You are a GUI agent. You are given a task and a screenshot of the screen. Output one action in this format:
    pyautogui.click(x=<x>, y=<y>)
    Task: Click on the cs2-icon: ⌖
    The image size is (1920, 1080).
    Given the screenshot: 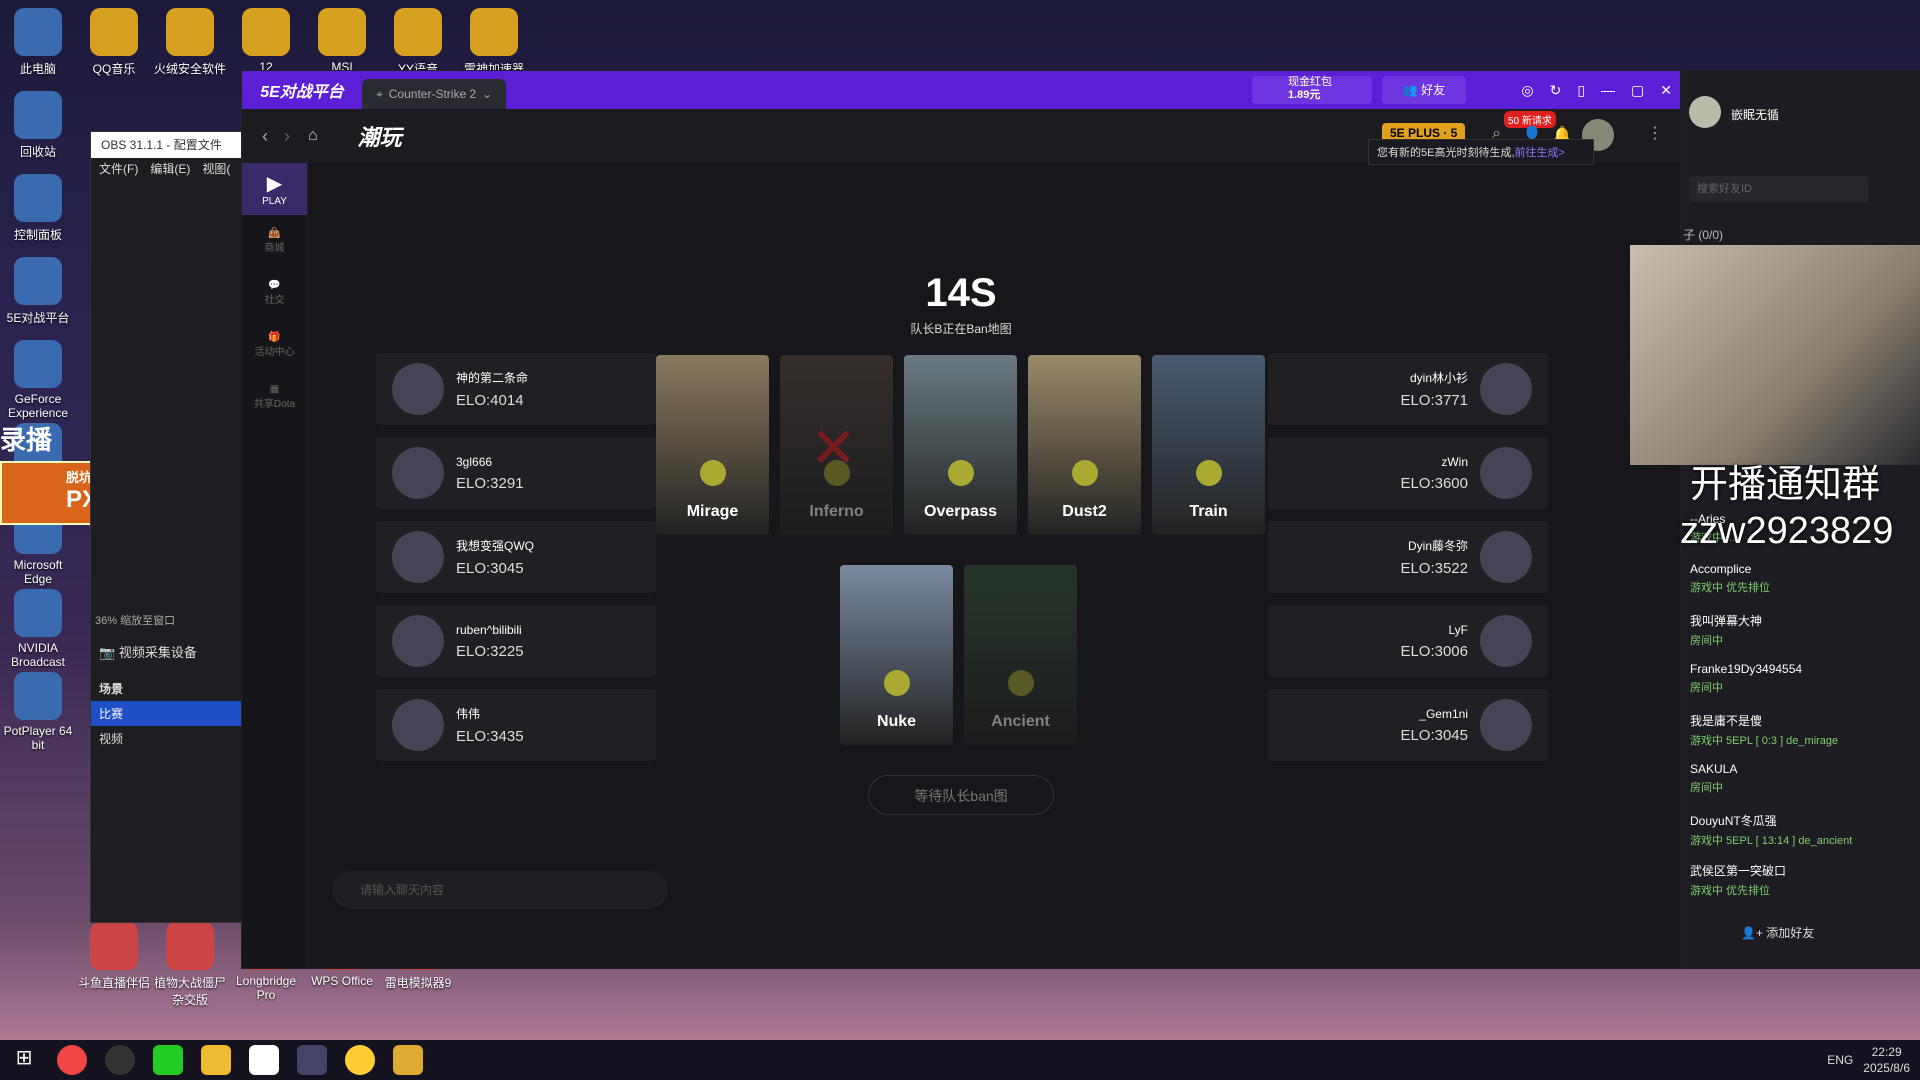 What is the action you would take?
    pyautogui.click(x=379, y=93)
    